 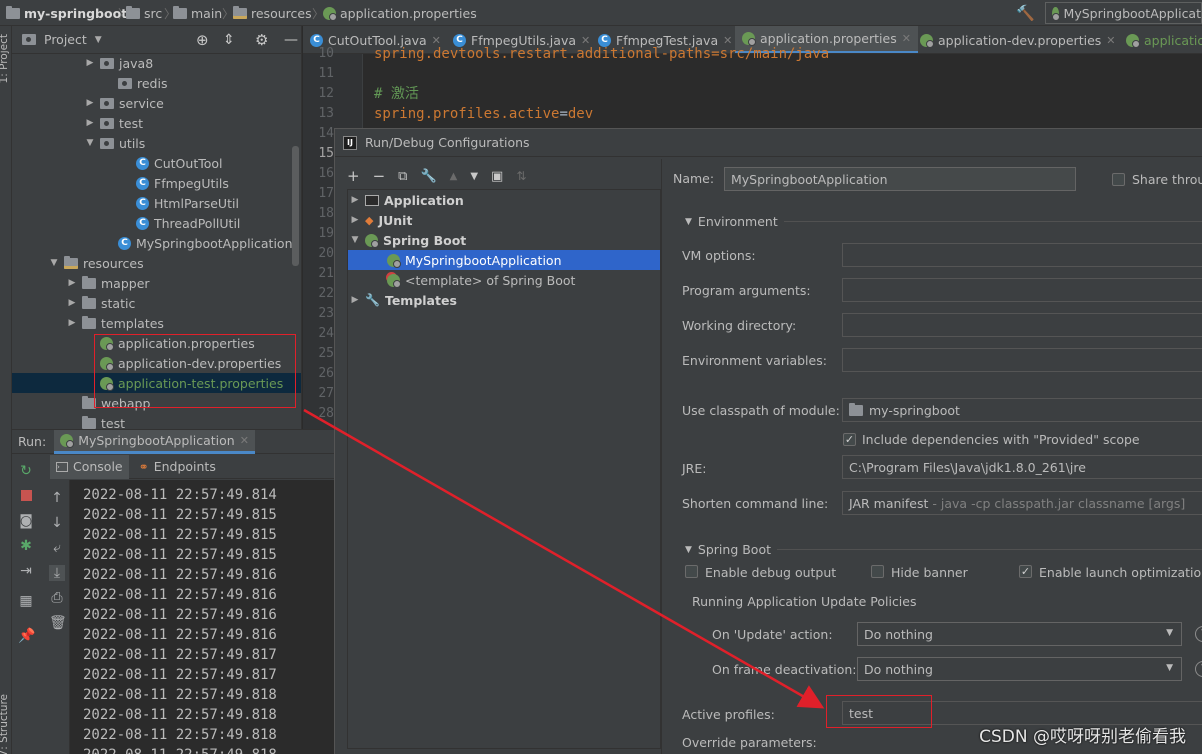 I want to click on config-tree-myspringbootapplication: MySpringbootApplication, so click(x=504, y=260).